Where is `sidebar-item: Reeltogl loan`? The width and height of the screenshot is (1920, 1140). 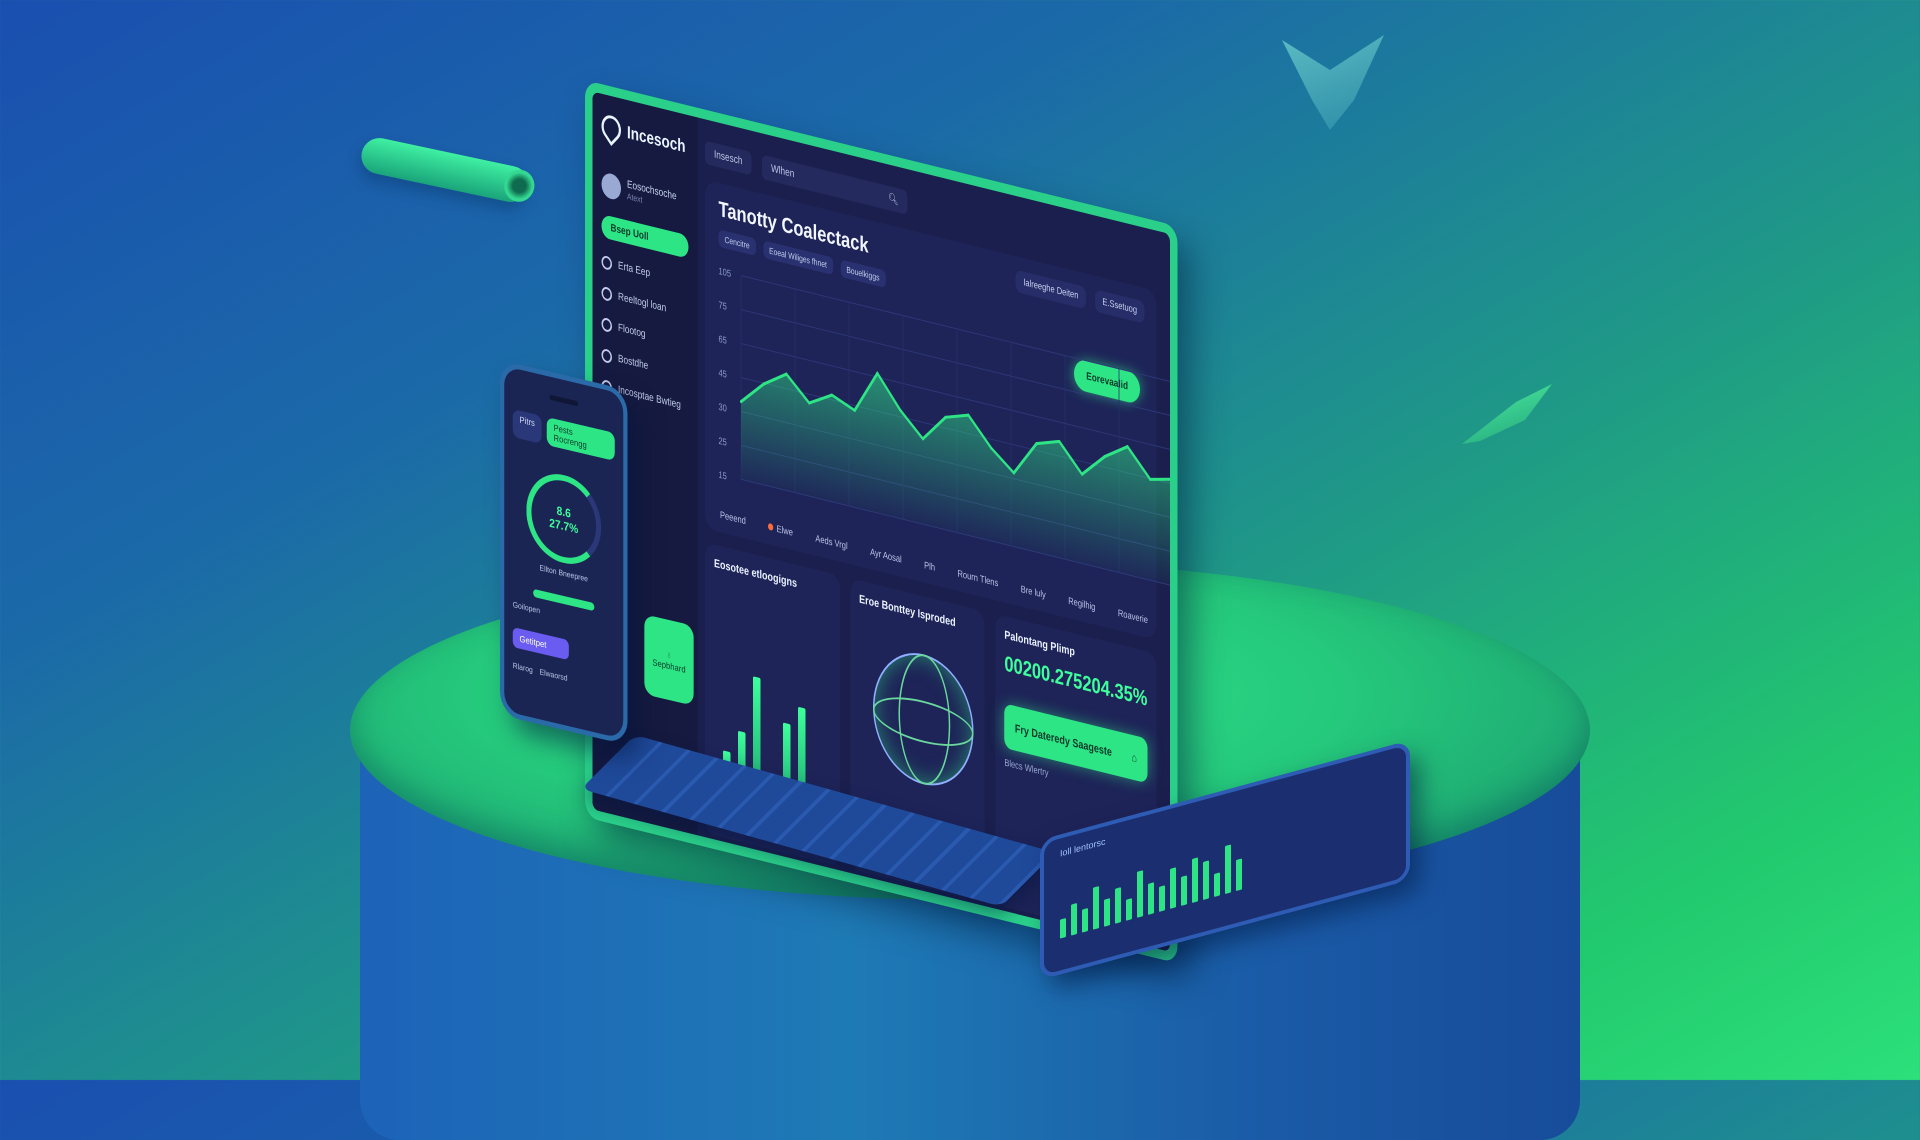
sidebar-item: Reeltogl loan is located at coordinates (645, 303).